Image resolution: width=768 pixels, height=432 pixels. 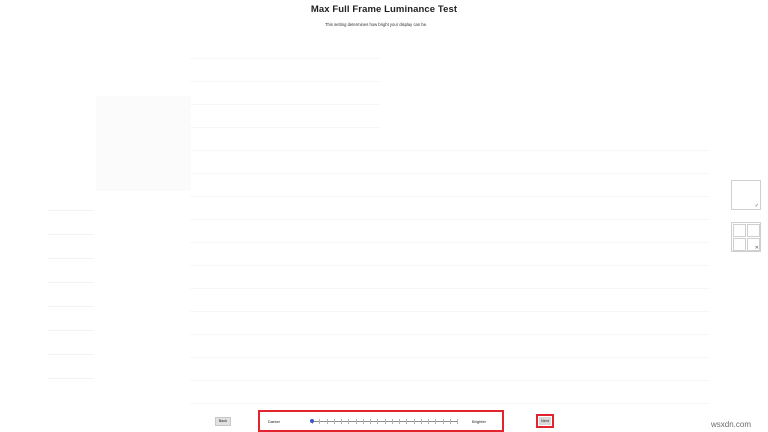 I want to click on checkmark-icon: ✓, so click(x=756, y=206).